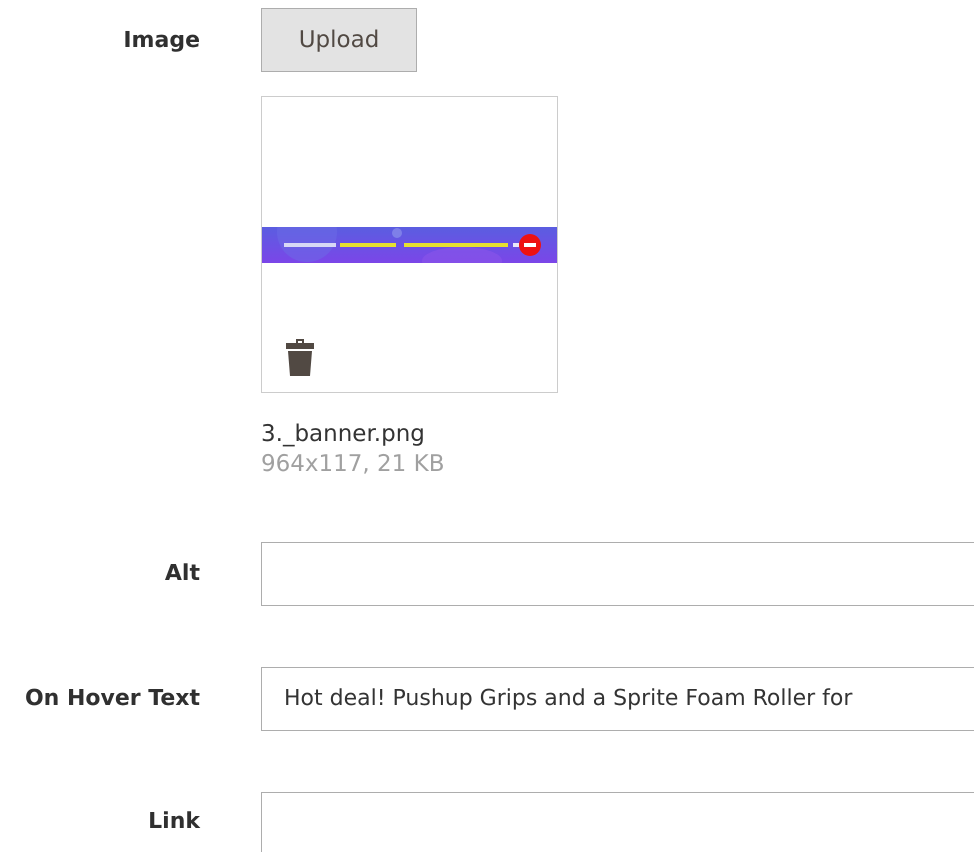  What do you see at coordinates (353, 464) in the screenshot?
I see `file-details: 964x117, 21 KB` at bounding box center [353, 464].